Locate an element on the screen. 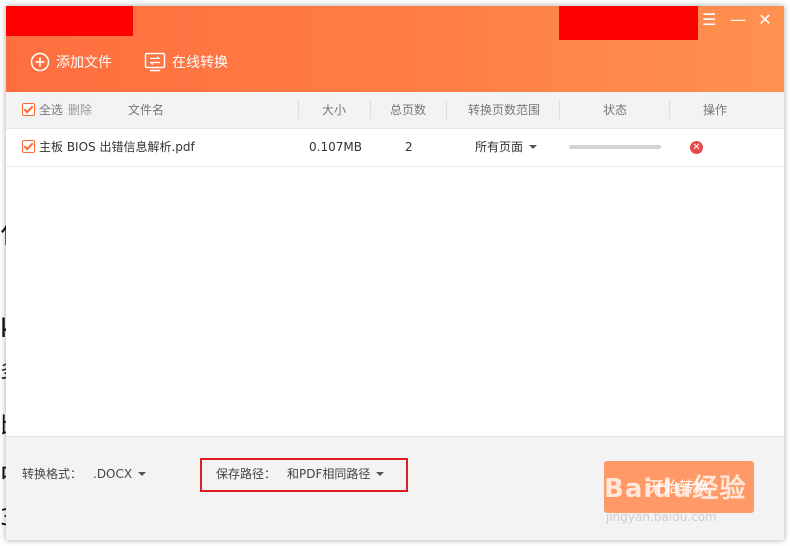 Image resolution: width=790 pixels, height=546 pixels. window-controls: ☰ — ✕ is located at coordinates (737, 20).